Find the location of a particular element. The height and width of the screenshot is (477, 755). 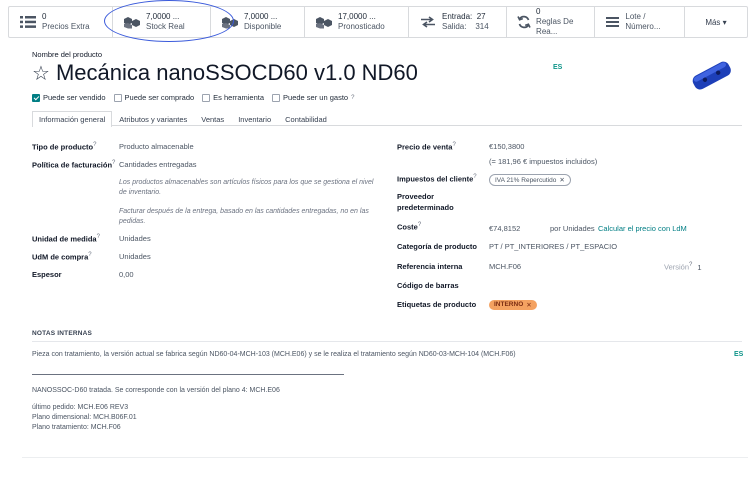

tab-sales: Ventas is located at coordinates (212, 118).